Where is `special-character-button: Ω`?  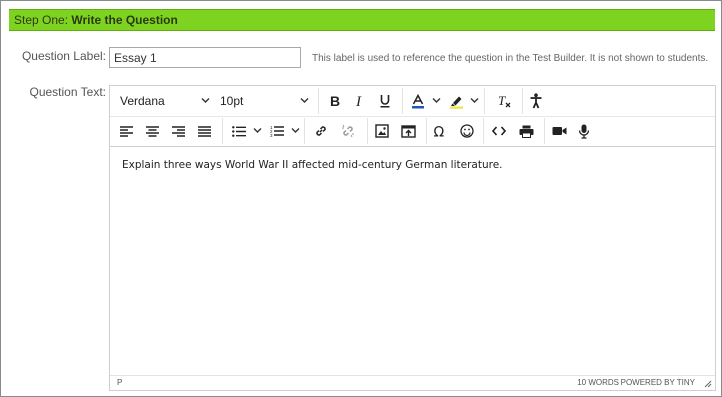
special-character-button: Ω is located at coordinates (440, 131).